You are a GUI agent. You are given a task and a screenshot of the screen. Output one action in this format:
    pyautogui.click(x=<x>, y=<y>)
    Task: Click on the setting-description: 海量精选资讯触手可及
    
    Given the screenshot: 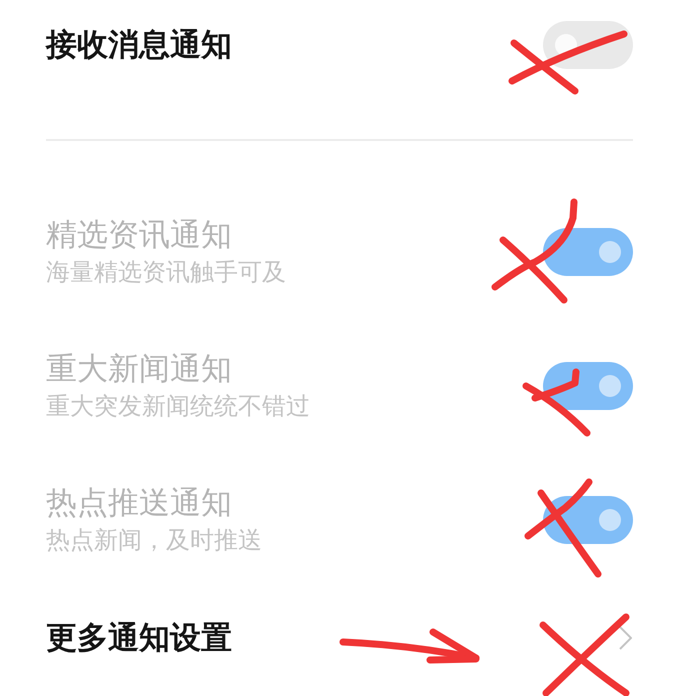 What is the action you would take?
    pyautogui.click(x=166, y=272)
    